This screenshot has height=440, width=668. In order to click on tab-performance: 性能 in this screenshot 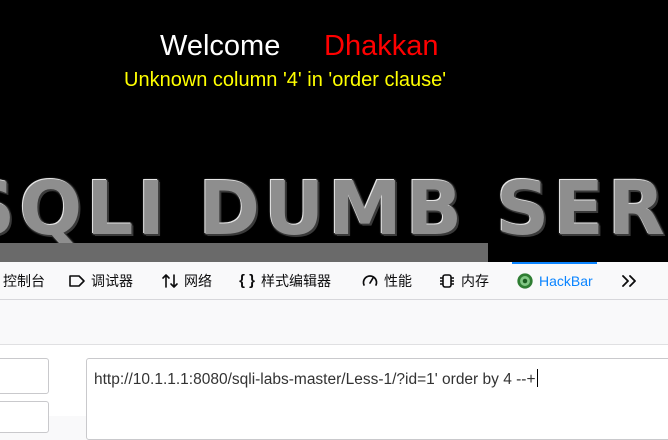, I will do `click(386, 280)`.